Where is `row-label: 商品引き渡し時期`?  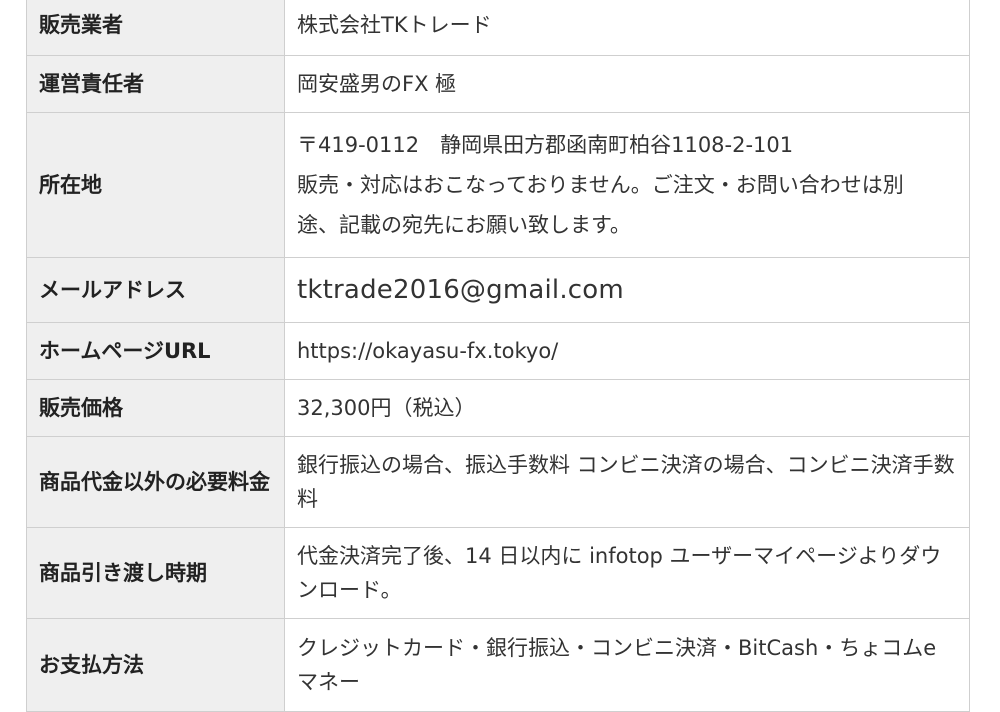
row-label: 商品引き渡し時期 is located at coordinates (155, 573).